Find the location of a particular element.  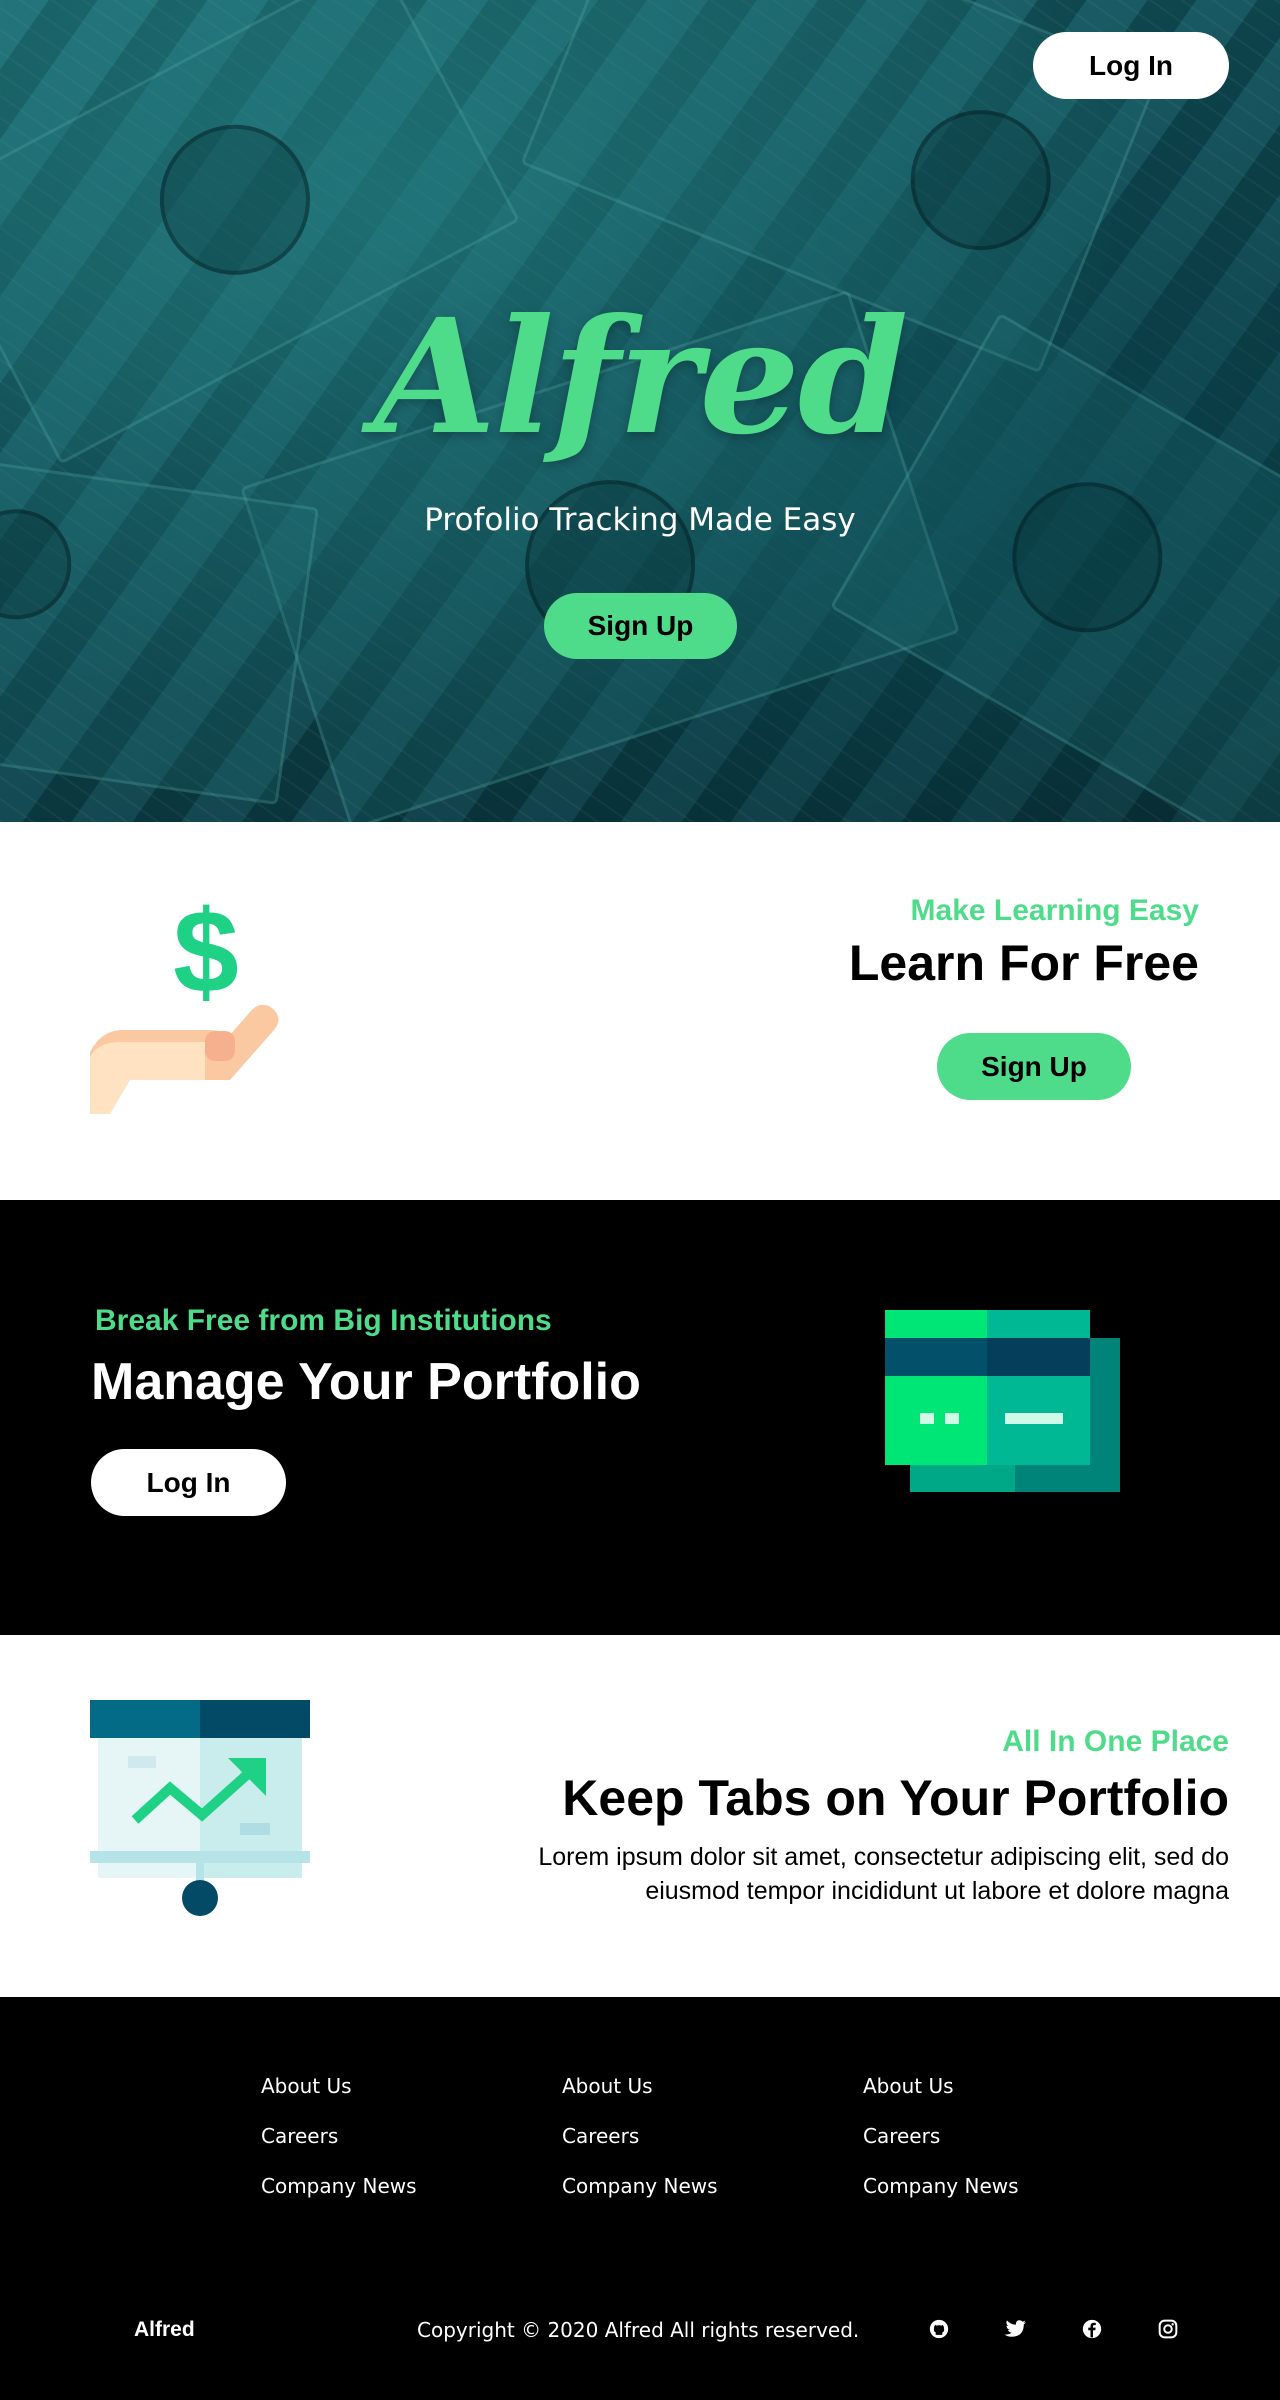

tabs-title: Keep Tabs on Your Portfolio is located at coordinates (895, 1798).